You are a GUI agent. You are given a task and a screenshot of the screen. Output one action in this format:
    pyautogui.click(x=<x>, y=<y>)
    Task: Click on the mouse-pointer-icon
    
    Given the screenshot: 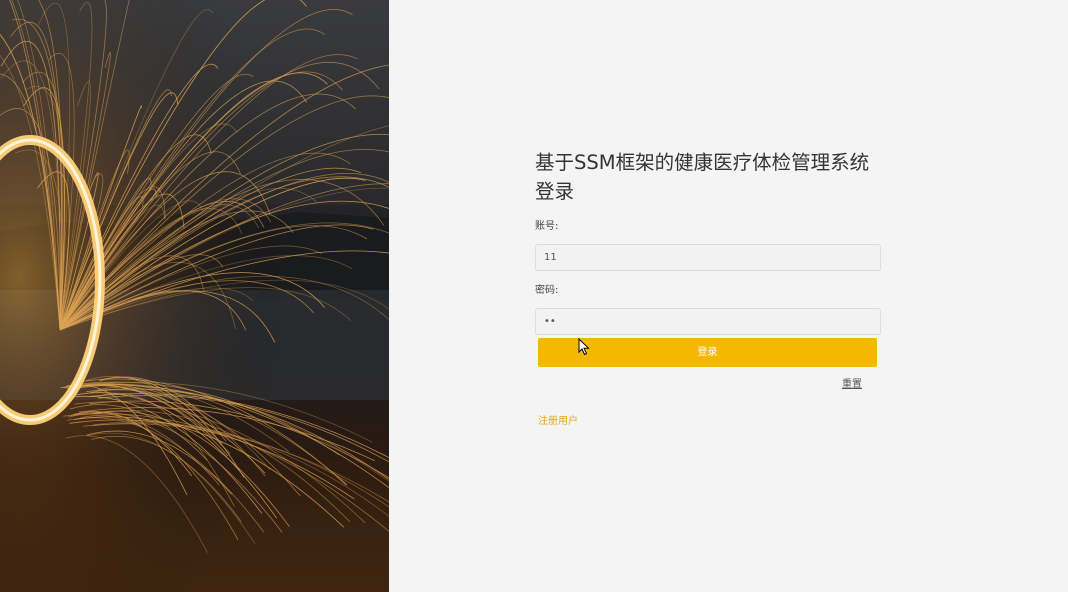 What is the action you would take?
    pyautogui.click(x=584, y=347)
    